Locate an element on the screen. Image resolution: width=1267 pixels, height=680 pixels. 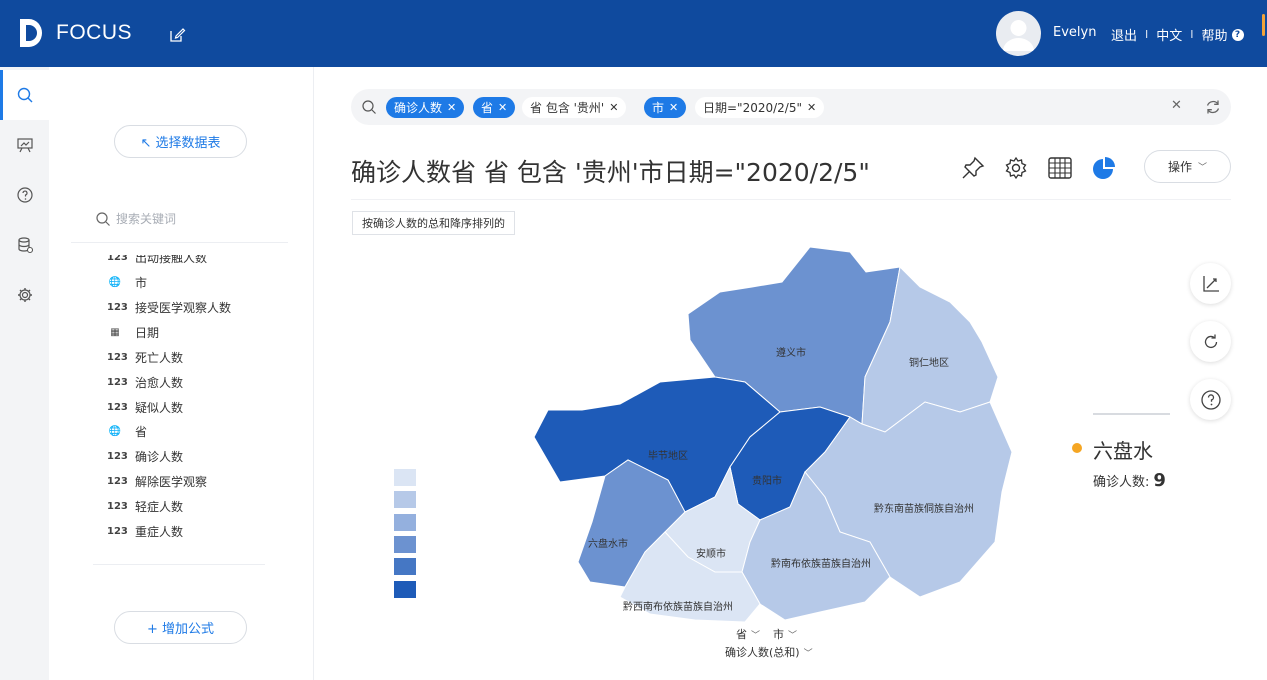
user-icon is located at coordinates (1018, 35).